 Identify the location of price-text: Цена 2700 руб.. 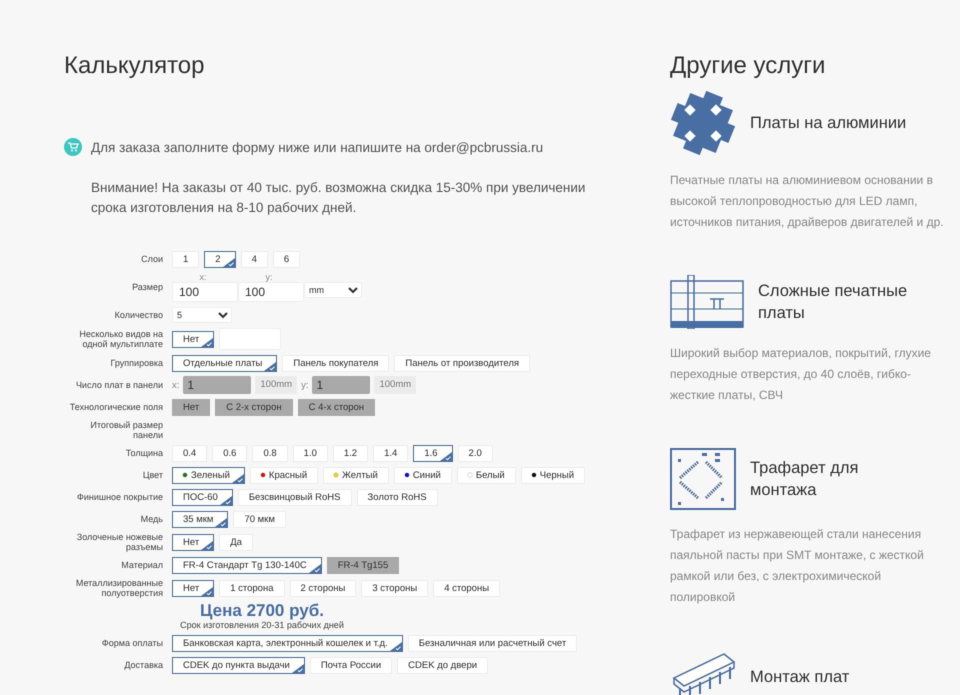
(262, 611).